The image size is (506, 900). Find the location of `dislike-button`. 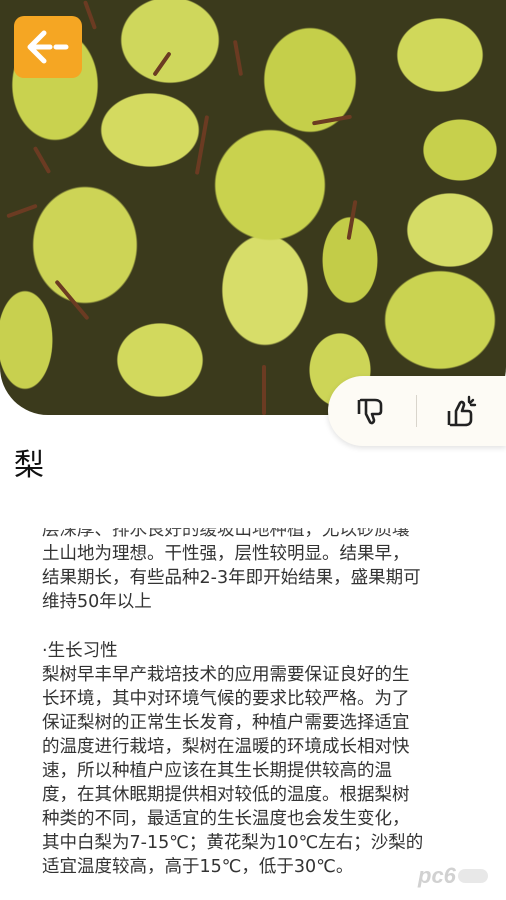

dislike-button is located at coordinates (372, 411).